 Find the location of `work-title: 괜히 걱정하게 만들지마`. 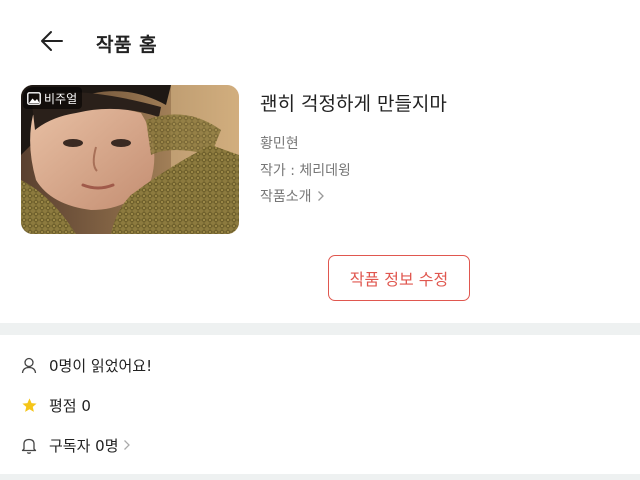

work-title: 괜히 걱정하게 만들지마 is located at coordinates (353, 104).